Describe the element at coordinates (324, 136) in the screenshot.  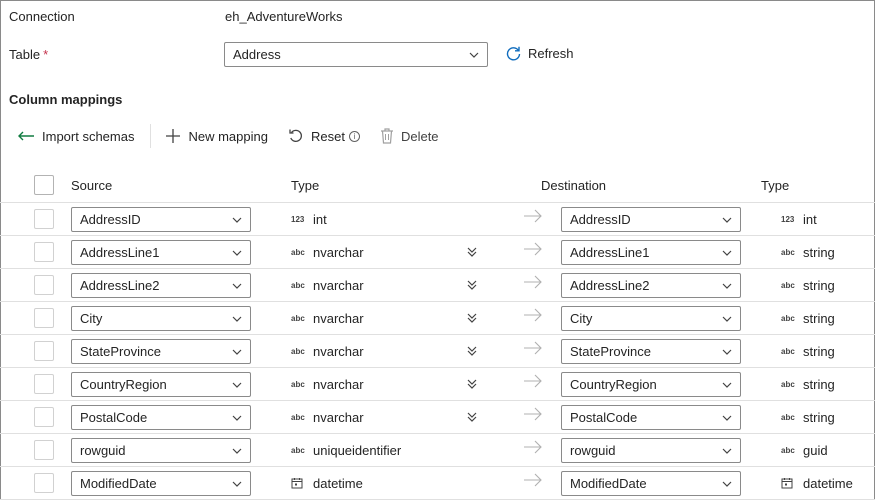
I see `reset-button: Reset i` at that location.